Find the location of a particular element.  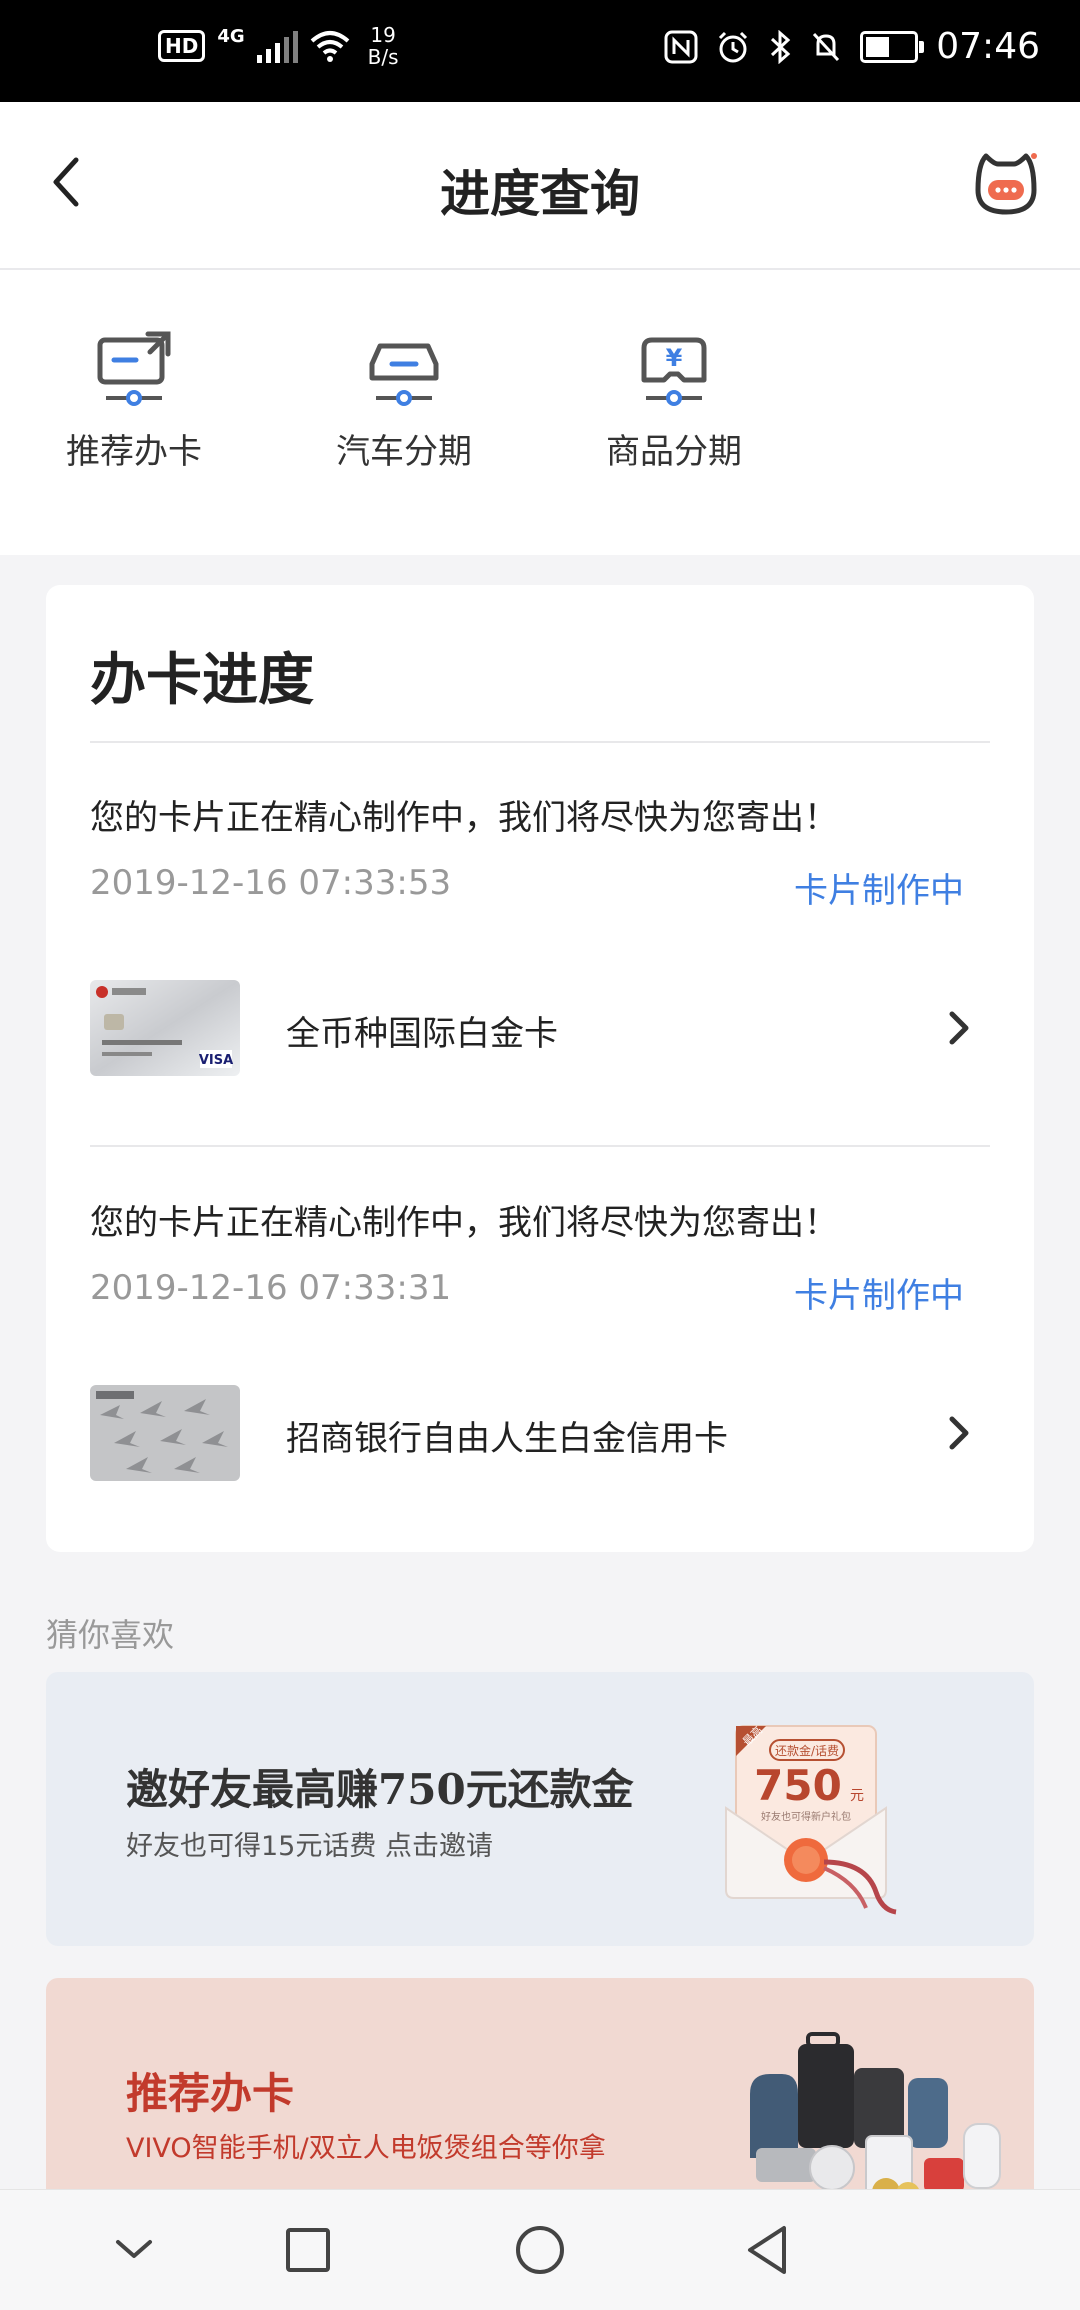

quick-label: 推荐办卡 is located at coordinates (134, 452).